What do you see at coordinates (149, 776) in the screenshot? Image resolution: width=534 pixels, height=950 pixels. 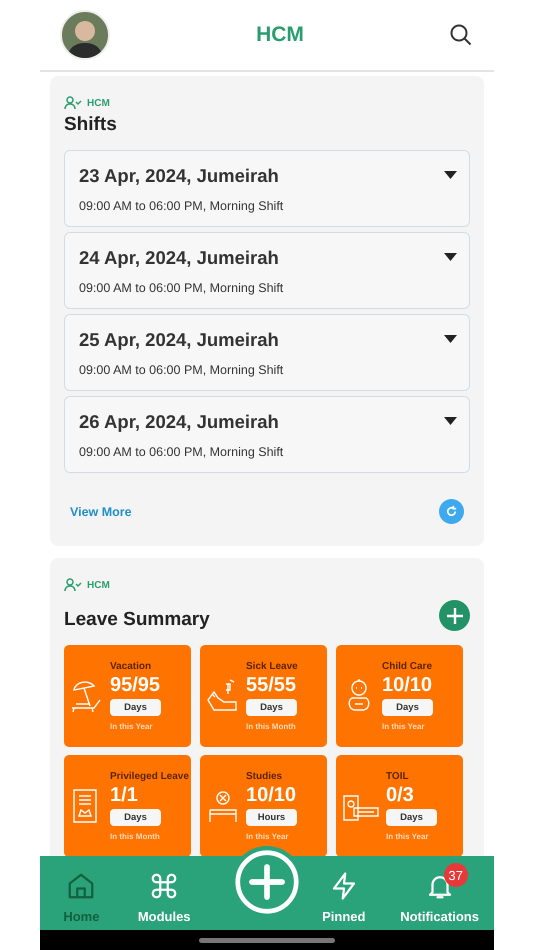 I see `leave-type: Privileged Leave` at bounding box center [149, 776].